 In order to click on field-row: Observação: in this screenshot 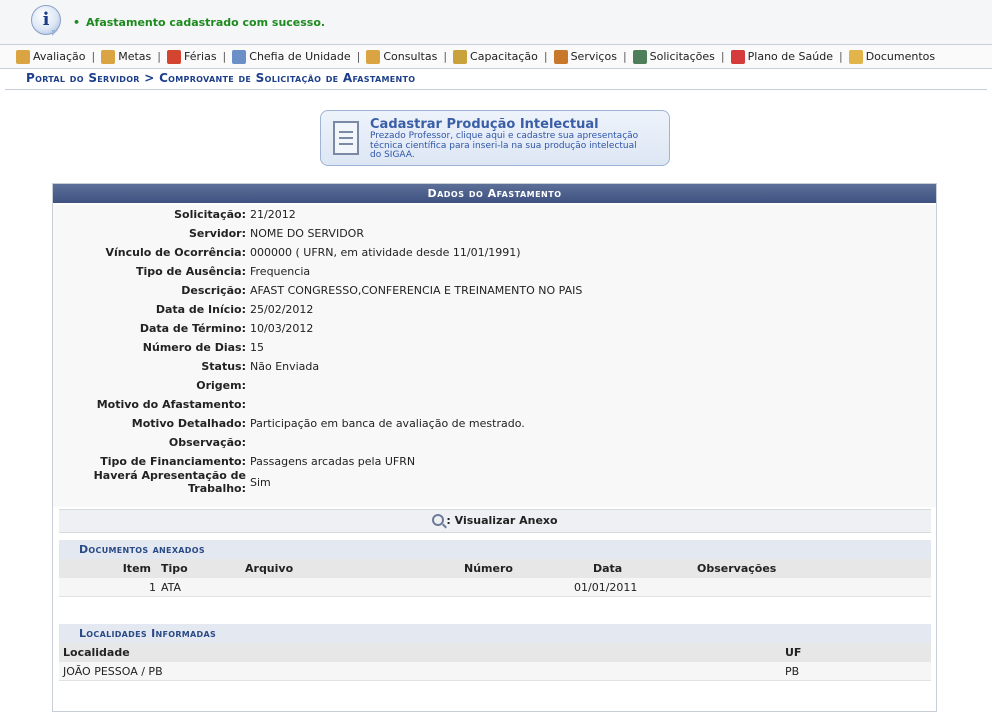, I will do `click(494, 442)`.